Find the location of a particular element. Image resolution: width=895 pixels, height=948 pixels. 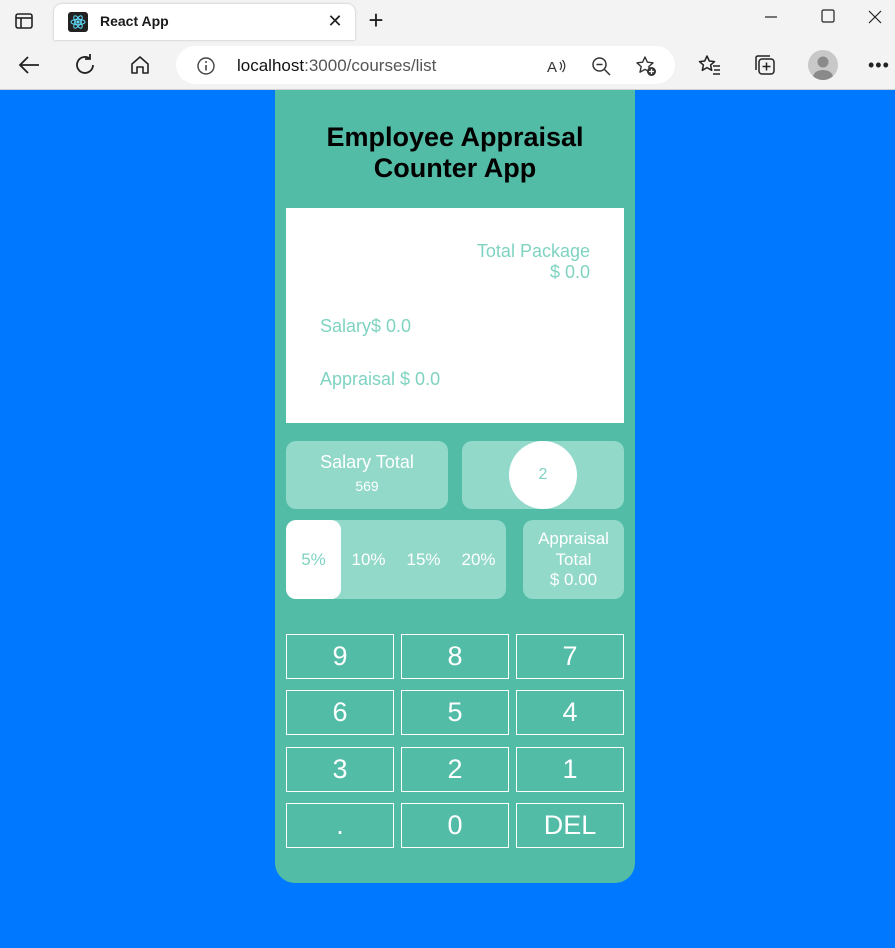

reload-icon is located at coordinates (85, 65).